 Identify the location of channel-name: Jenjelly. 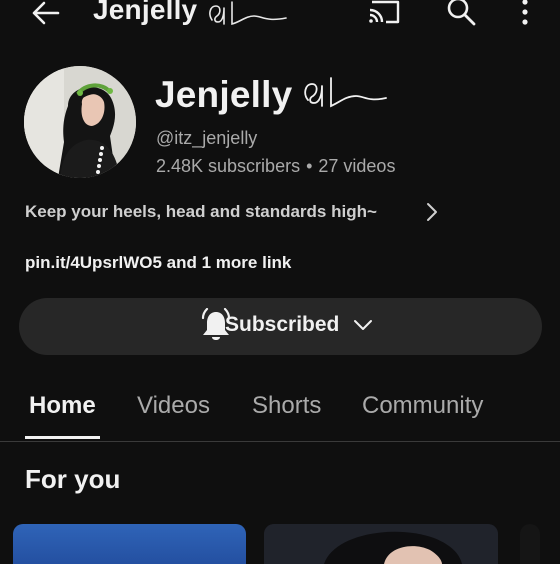
(224, 94).